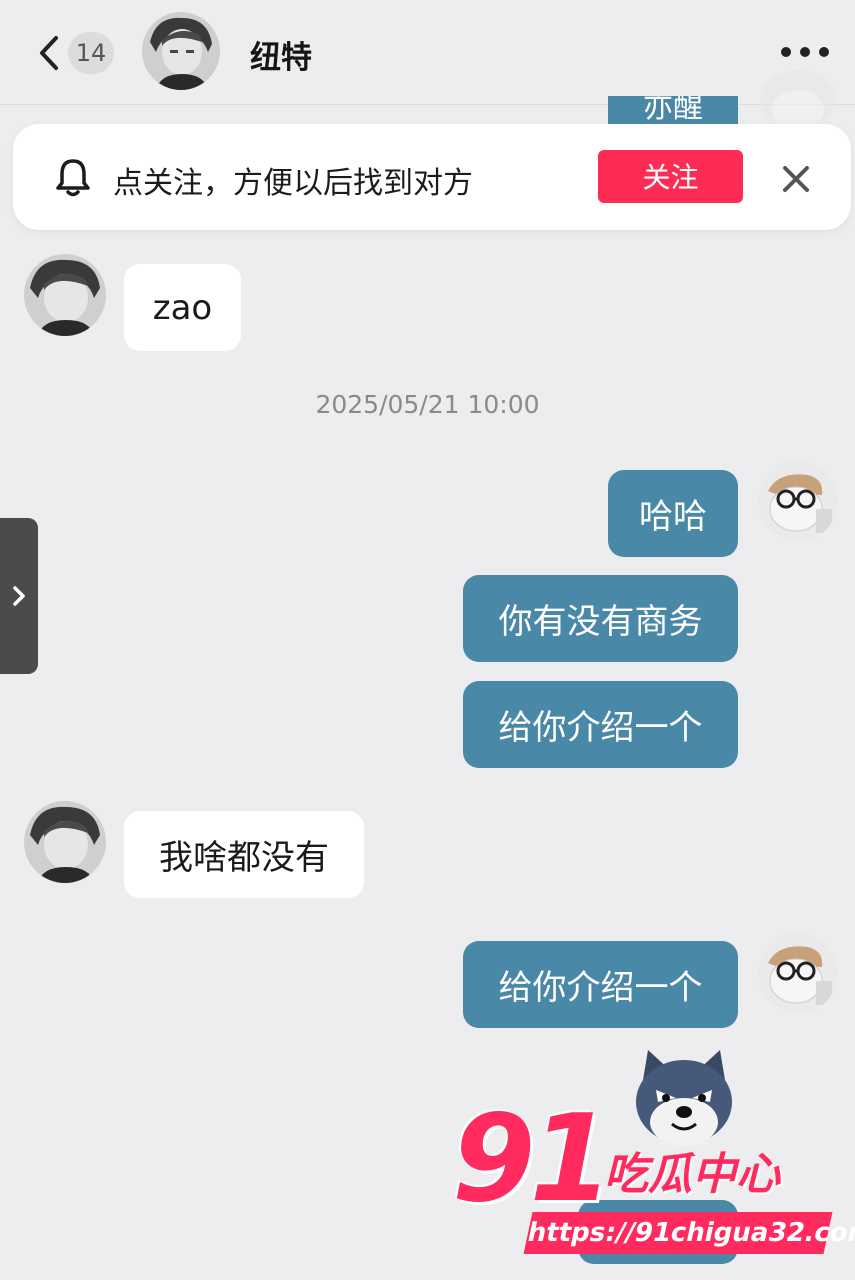  I want to click on partial-message-text: 亦醒, so click(673, 110).